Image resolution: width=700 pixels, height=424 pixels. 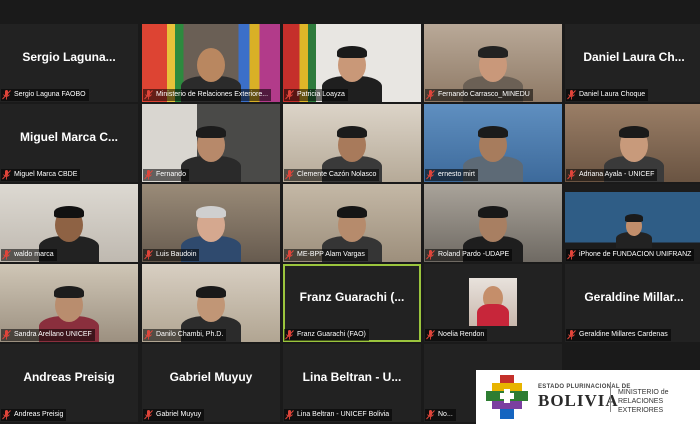 I want to click on participant-name-label: Lina Beltran - UNICEF Bolivia, so click(x=338, y=415).